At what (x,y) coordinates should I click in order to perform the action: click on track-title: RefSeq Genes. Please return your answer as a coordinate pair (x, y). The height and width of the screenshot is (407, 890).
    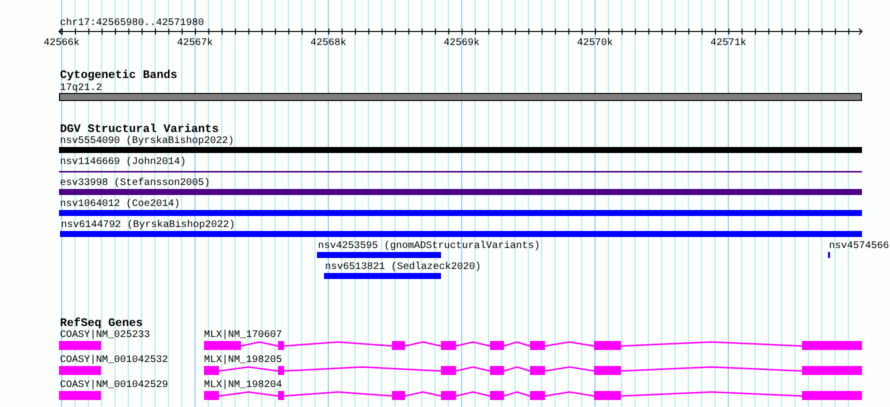
    Looking at the image, I should click on (101, 323).